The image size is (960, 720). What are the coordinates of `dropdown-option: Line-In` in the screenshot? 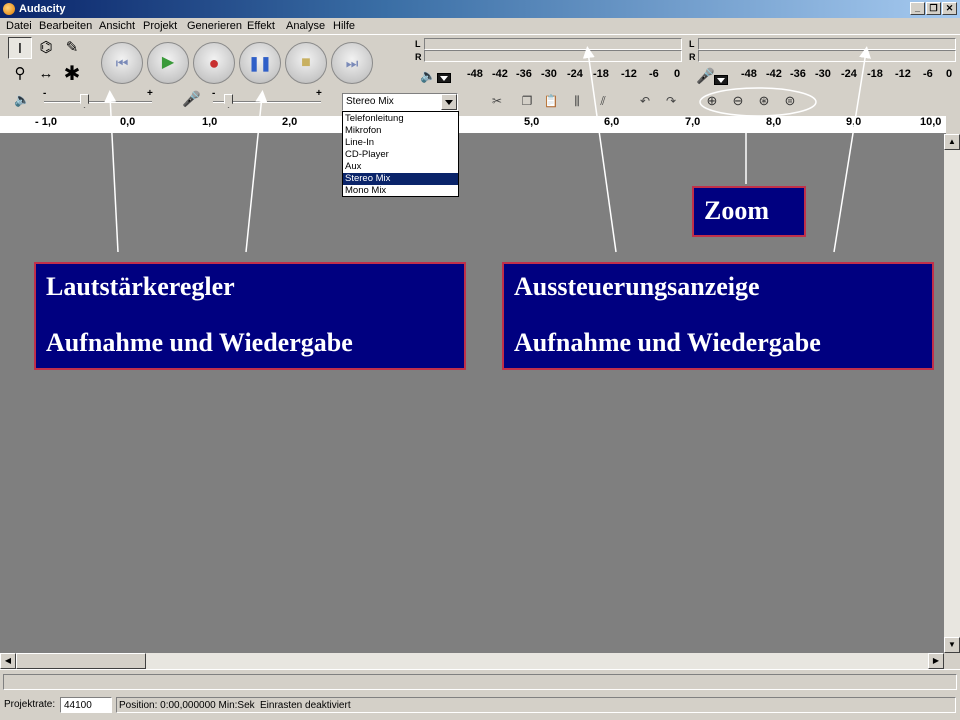 It's located at (400, 143).